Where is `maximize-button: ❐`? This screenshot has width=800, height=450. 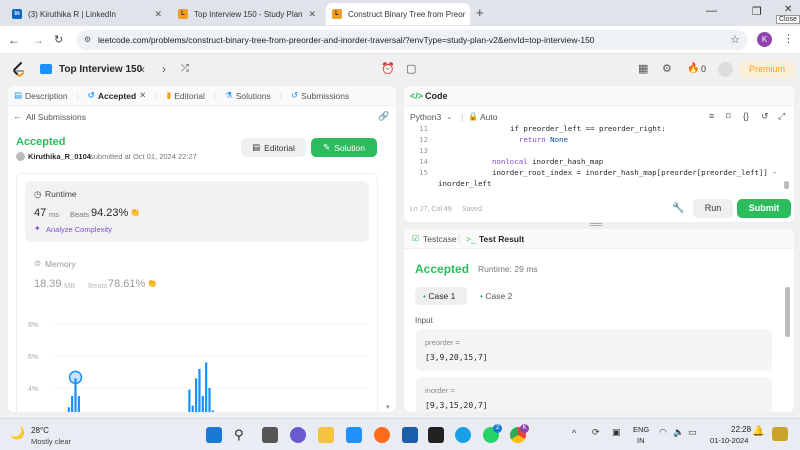
maximize-button: ❐ is located at coordinates (757, 11).